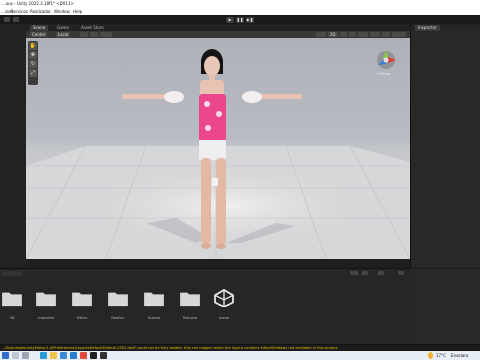  I want to click on view-2d-toggle: 2D, so click(333, 34).